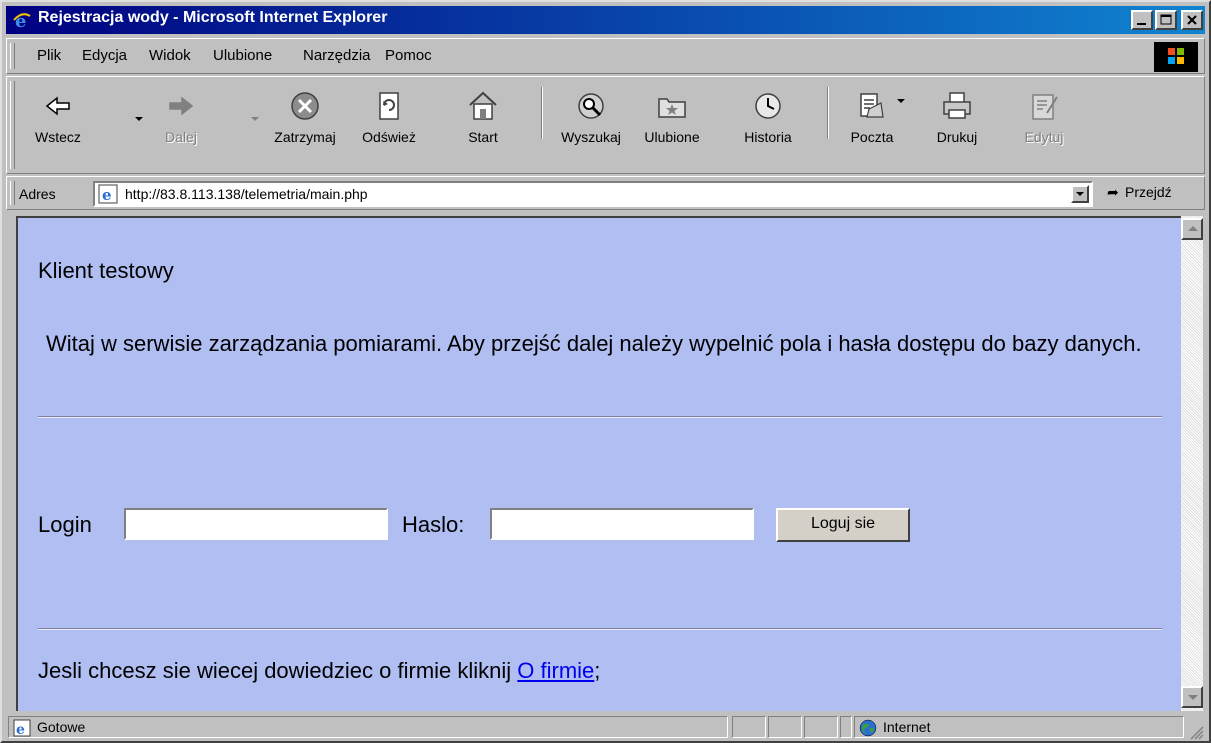  Describe the element at coordinates (242, 55) in the screenshot. I see `menu-favorites: Ulubione` at that location.